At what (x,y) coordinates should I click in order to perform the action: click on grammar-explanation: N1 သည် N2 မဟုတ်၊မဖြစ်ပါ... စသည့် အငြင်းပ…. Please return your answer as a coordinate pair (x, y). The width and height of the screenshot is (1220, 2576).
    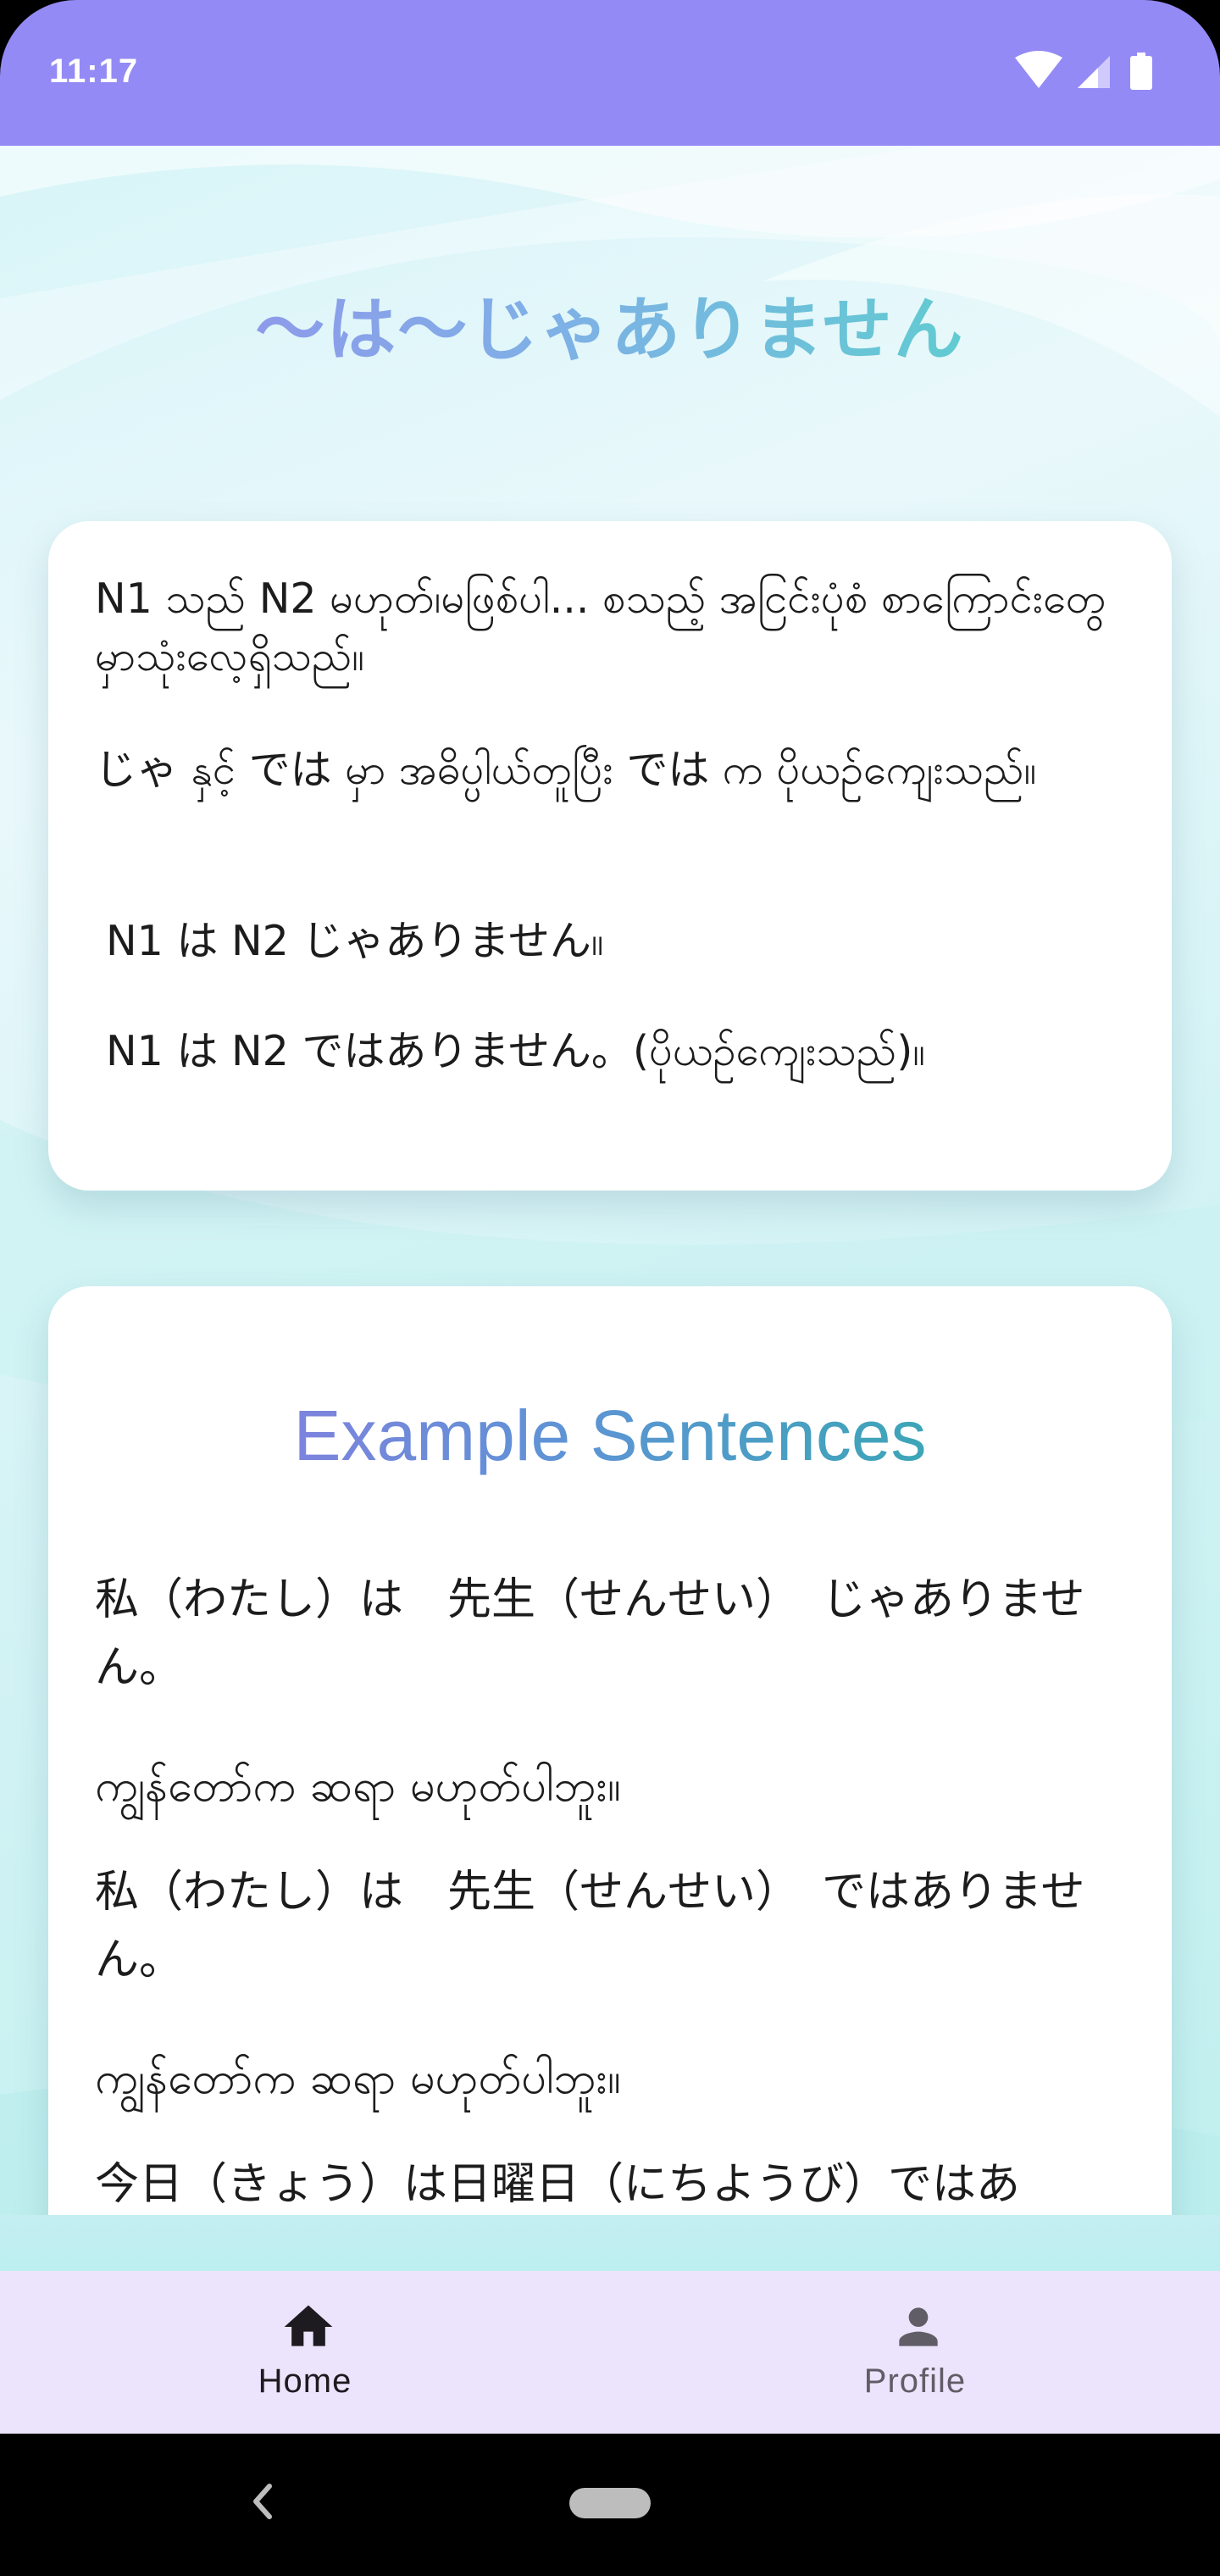
    Looking at the image, I should click on (600, 627).